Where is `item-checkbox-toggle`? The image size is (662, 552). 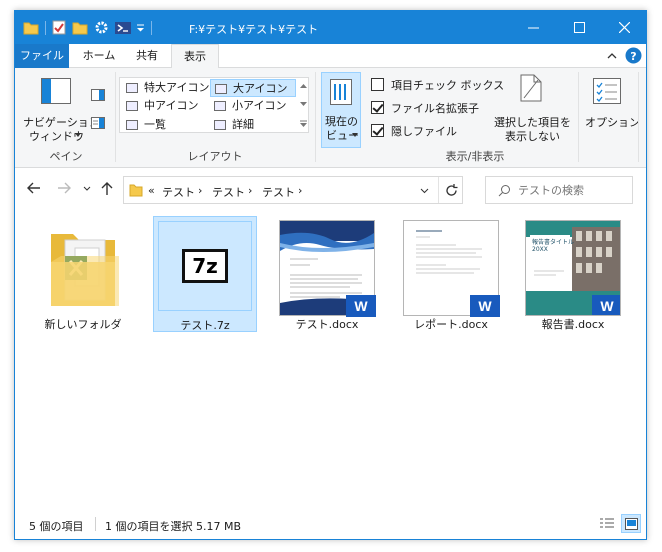 item-checkbox-toggle is located at coordinates (377, 84).